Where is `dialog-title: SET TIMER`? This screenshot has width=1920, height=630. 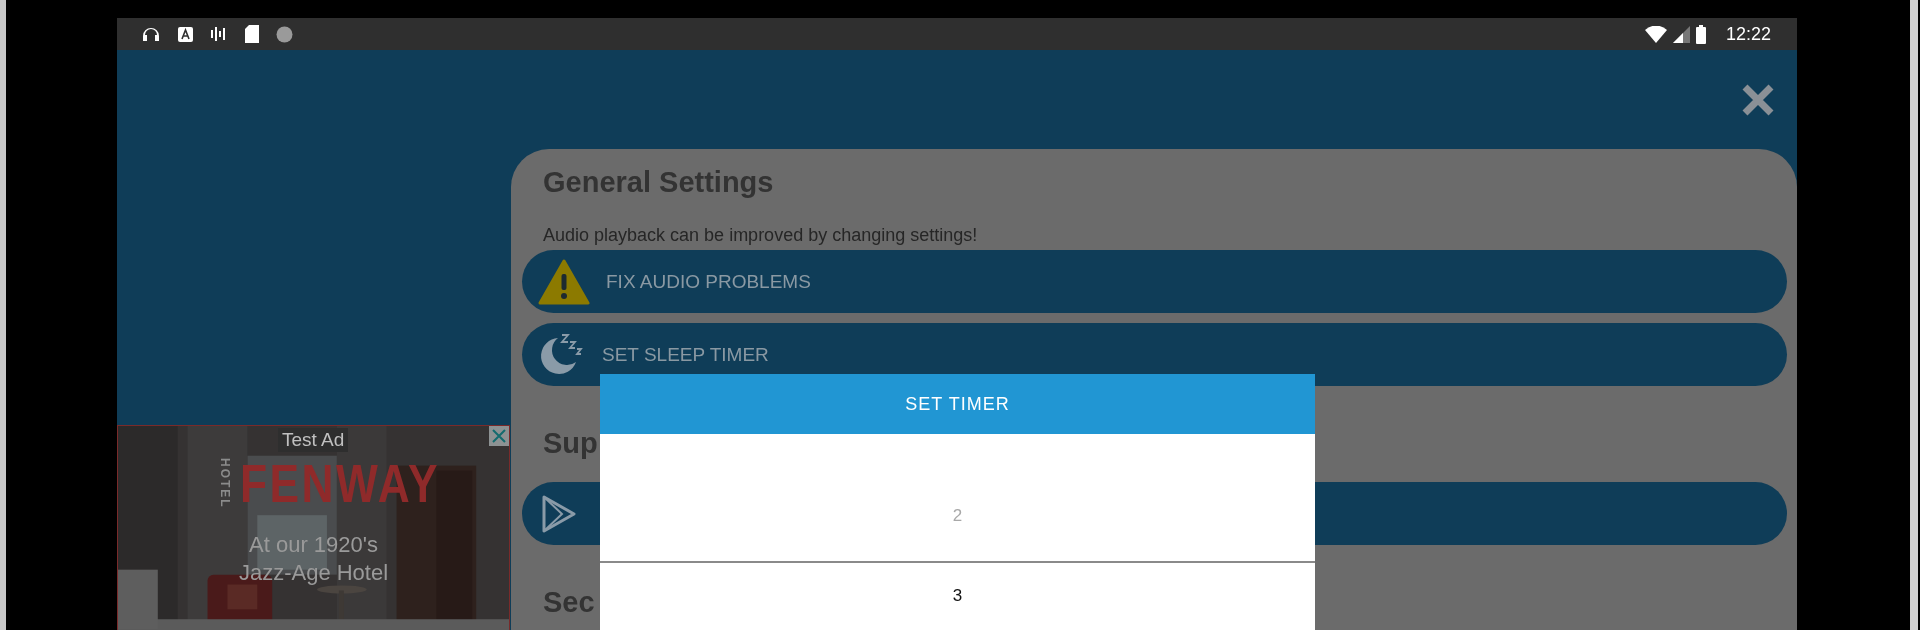 dialog-title: SET TIMER is located at coordinates (957, 404).